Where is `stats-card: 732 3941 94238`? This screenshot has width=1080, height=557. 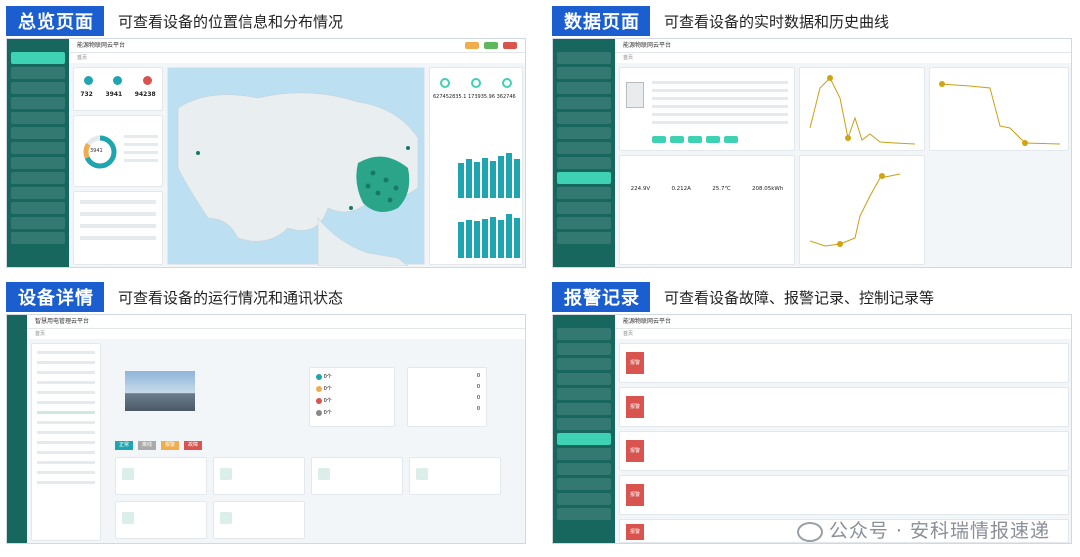
stats-card: 732 3941 94238 is located at coordinates (118, 89).